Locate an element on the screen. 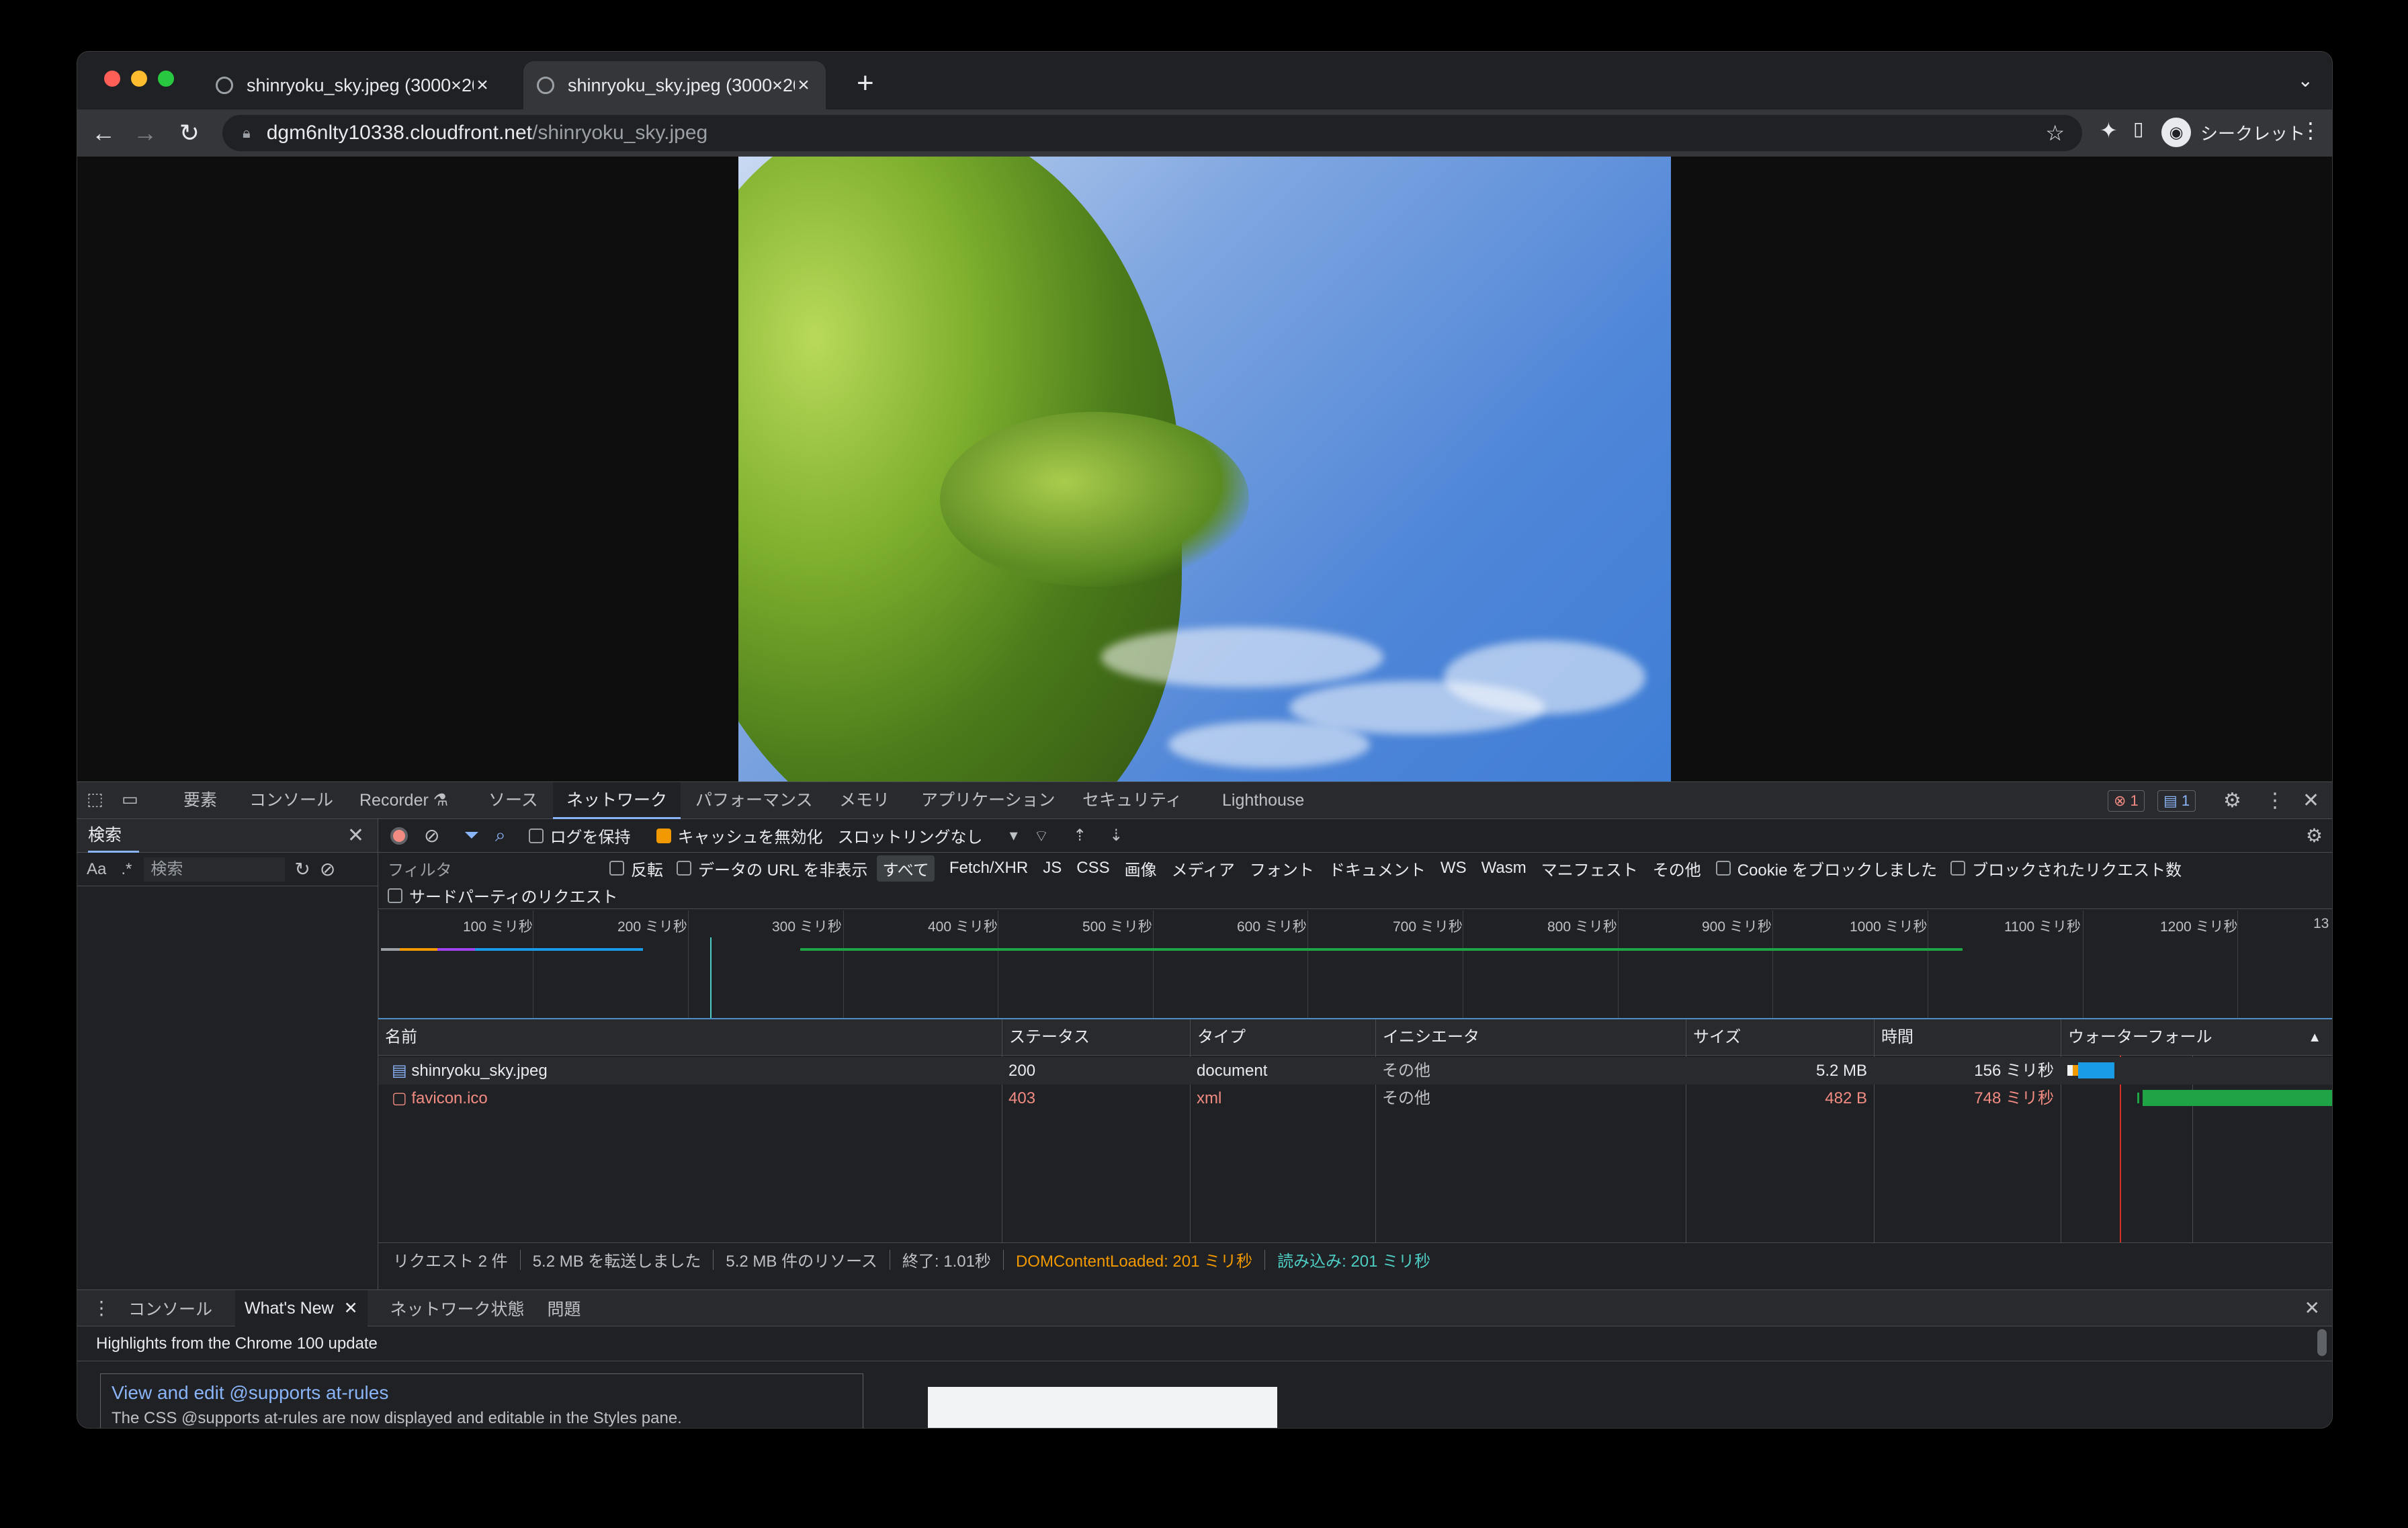 This screenshot has height=1528, width=2408. chevron-down-icon: ▾ is located at coordinates (1014, 836).